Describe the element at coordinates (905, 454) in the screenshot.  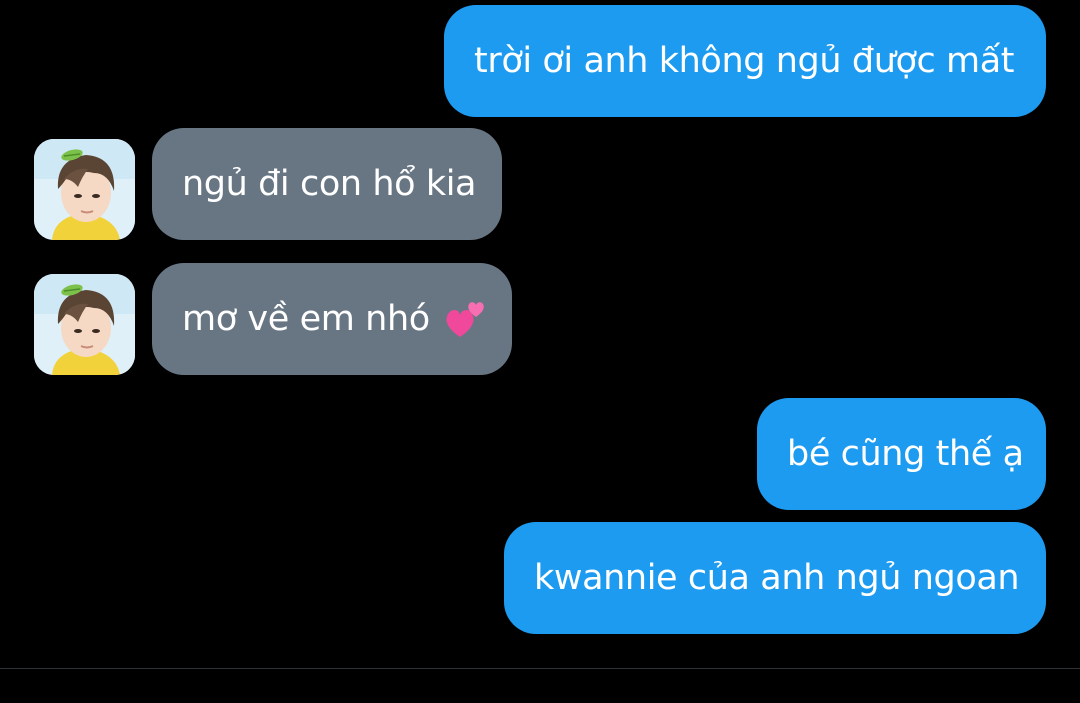
I see `message-text: bé cũng thế ạ` at that location.